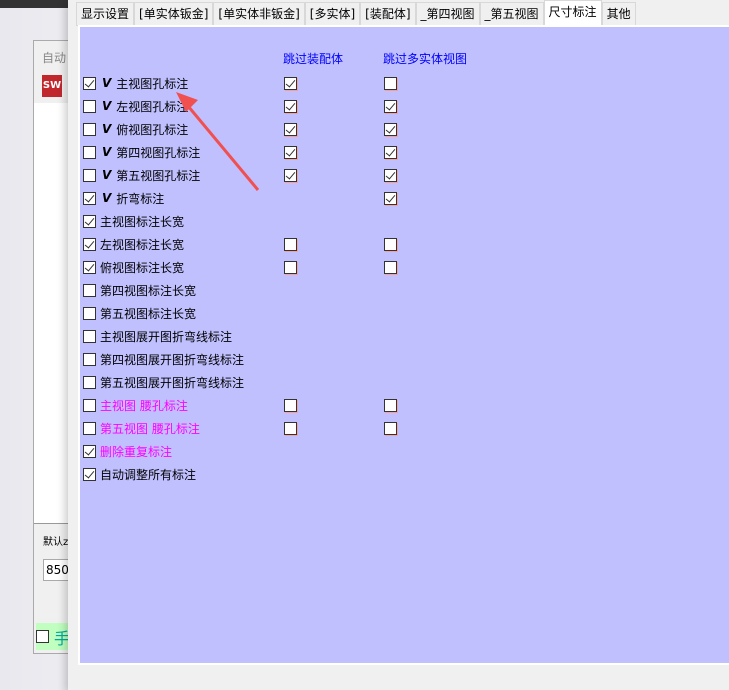  What do you see at coordinates (223, 148) in the screenshot?
I see `arrow-shaft` at bounding box center [223, 148].